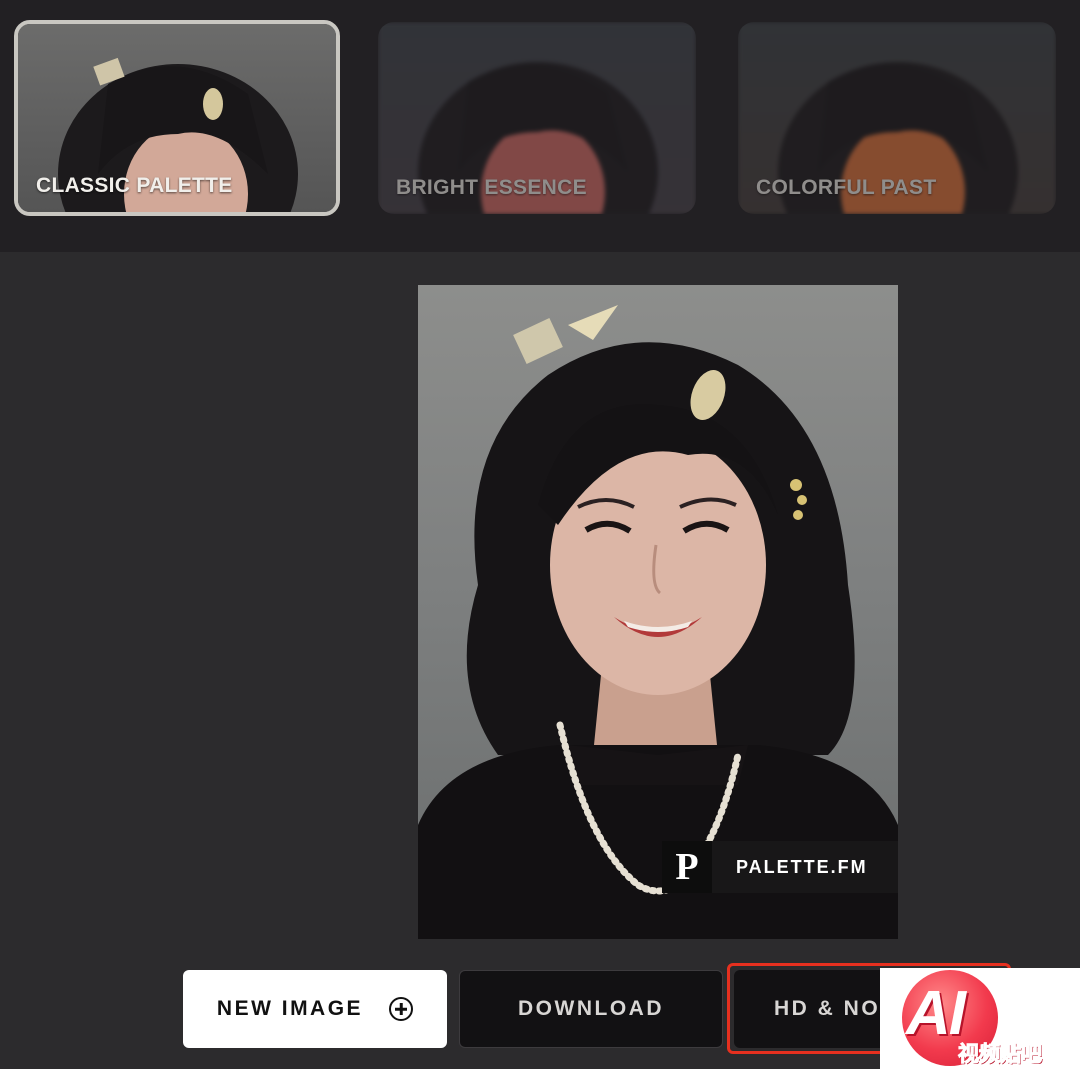 Image resolution: width=1080 pixels, height=1069 pixels. What do you see at coordinates (936, 1013) in the screenshot?
I see `badge-ai-text: AI` at bounding box center [936, 1013].